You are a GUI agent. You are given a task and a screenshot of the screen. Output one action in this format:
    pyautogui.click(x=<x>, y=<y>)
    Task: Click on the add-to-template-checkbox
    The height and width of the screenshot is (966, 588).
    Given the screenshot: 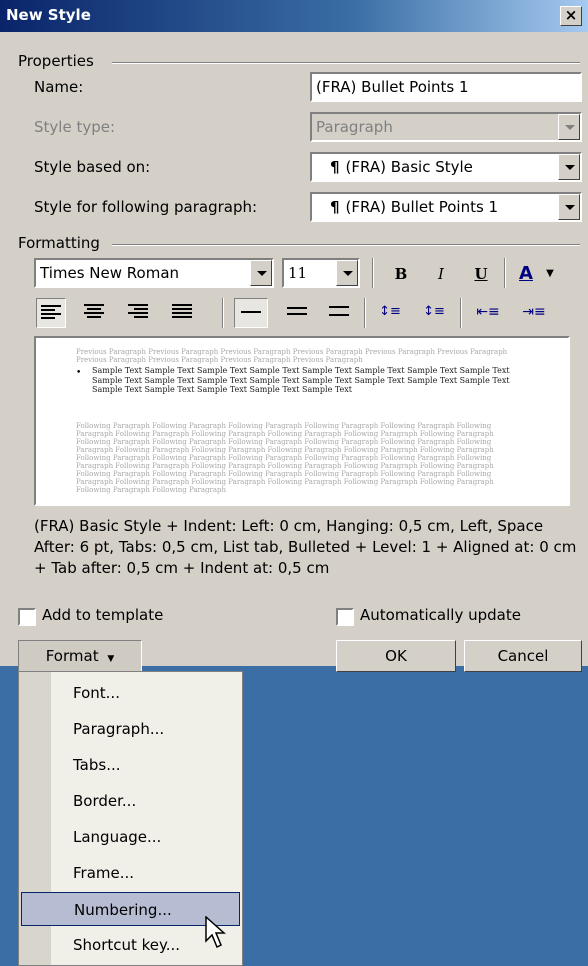 What is the action you would take?
    pyautogui.click(x=27, y=617)
    